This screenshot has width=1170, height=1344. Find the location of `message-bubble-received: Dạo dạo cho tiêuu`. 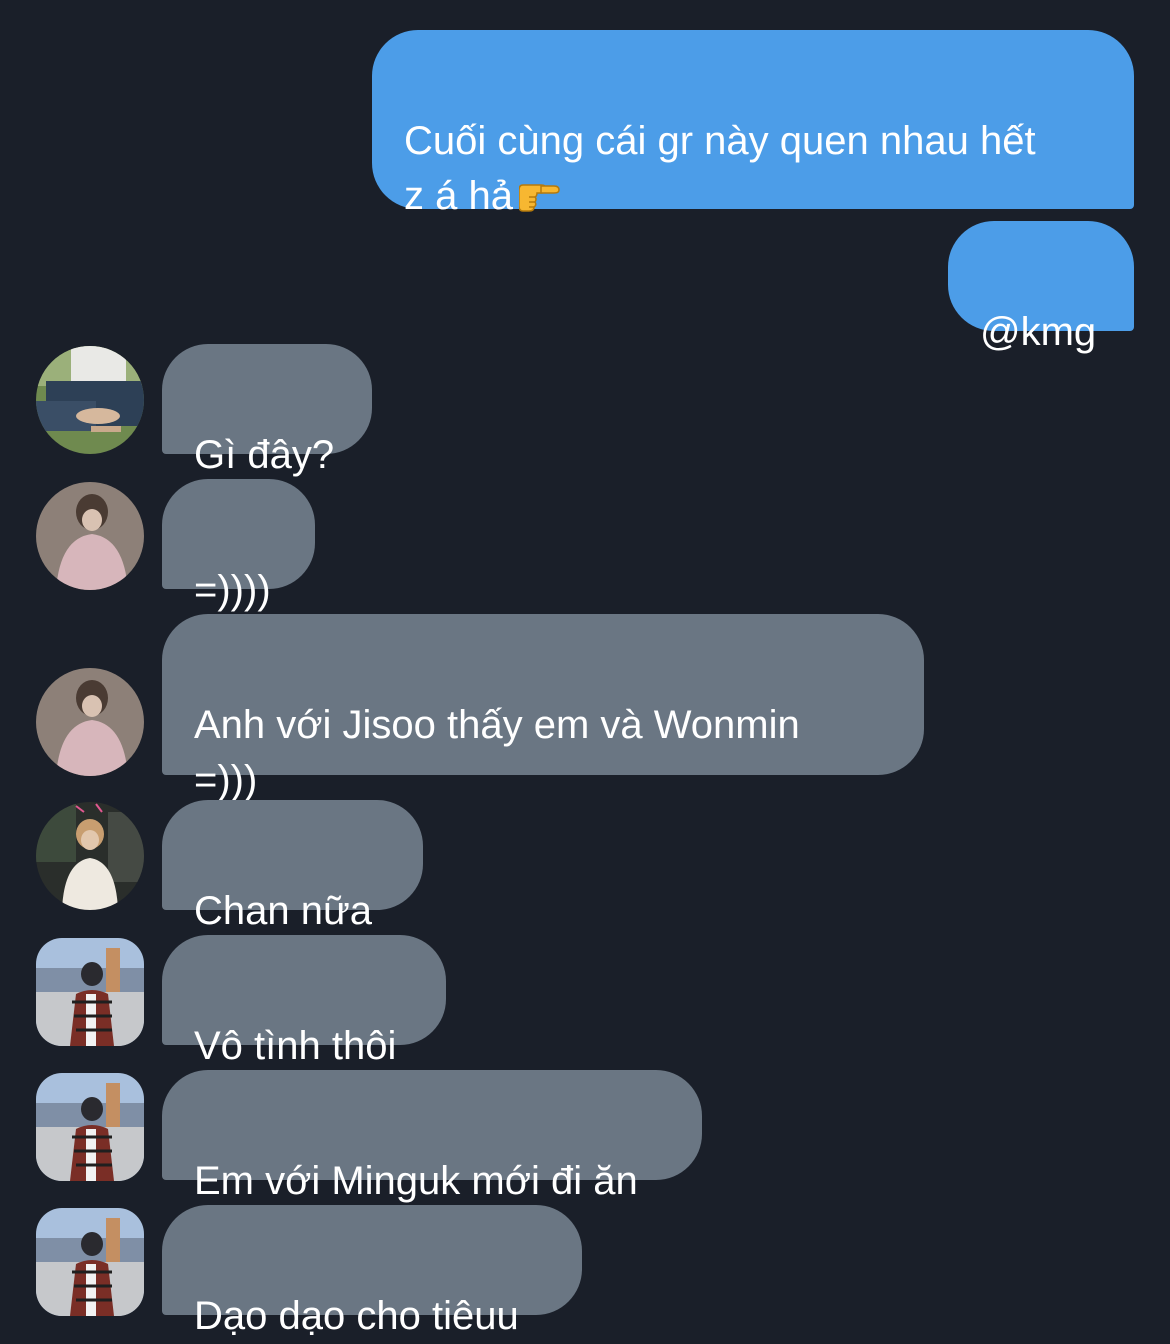

message-bubble-received: Dạo dạo cho tiêuu is located at coordinates (372, 1271).